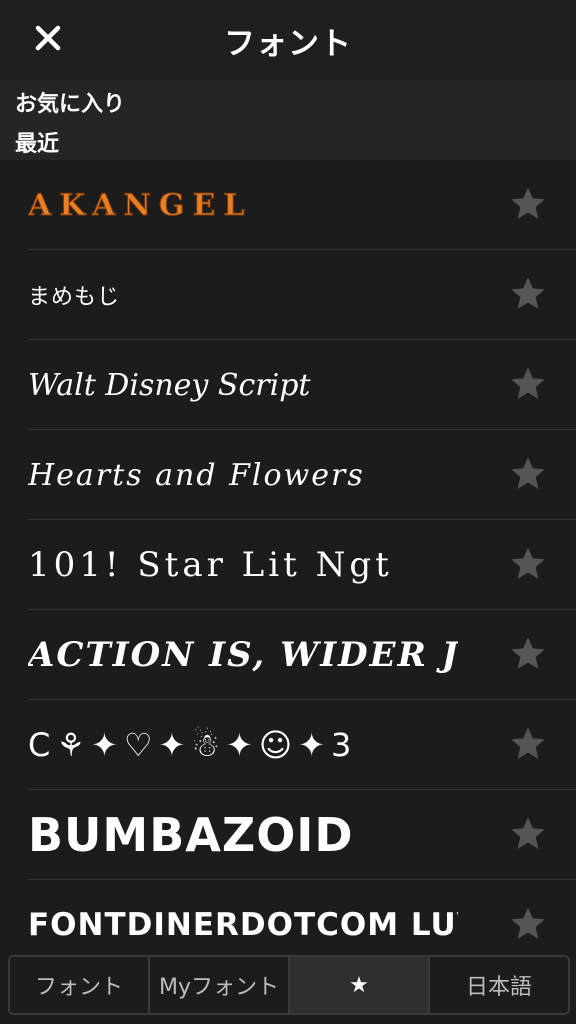 The width and height of the screenshot is (576, 1024). What do you see at coordinates (302, 295) in the screenshot?
I see `font-row: まめもじ` at bounding box center [302, 295].